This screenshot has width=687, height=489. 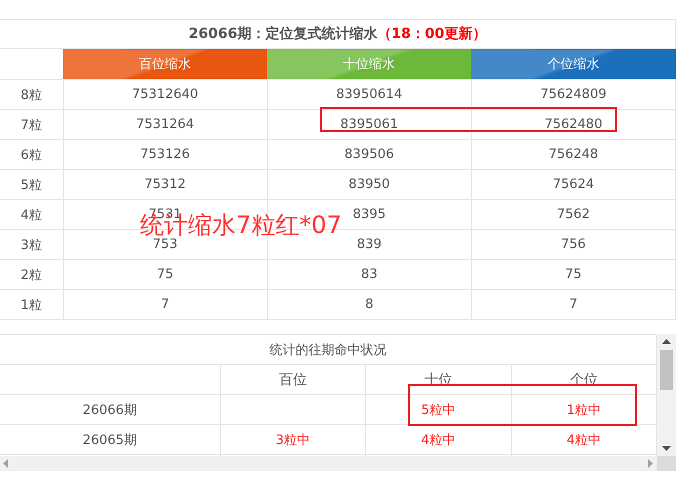 I want to click on table-cell: 83950614, so click(x=369, y=95).